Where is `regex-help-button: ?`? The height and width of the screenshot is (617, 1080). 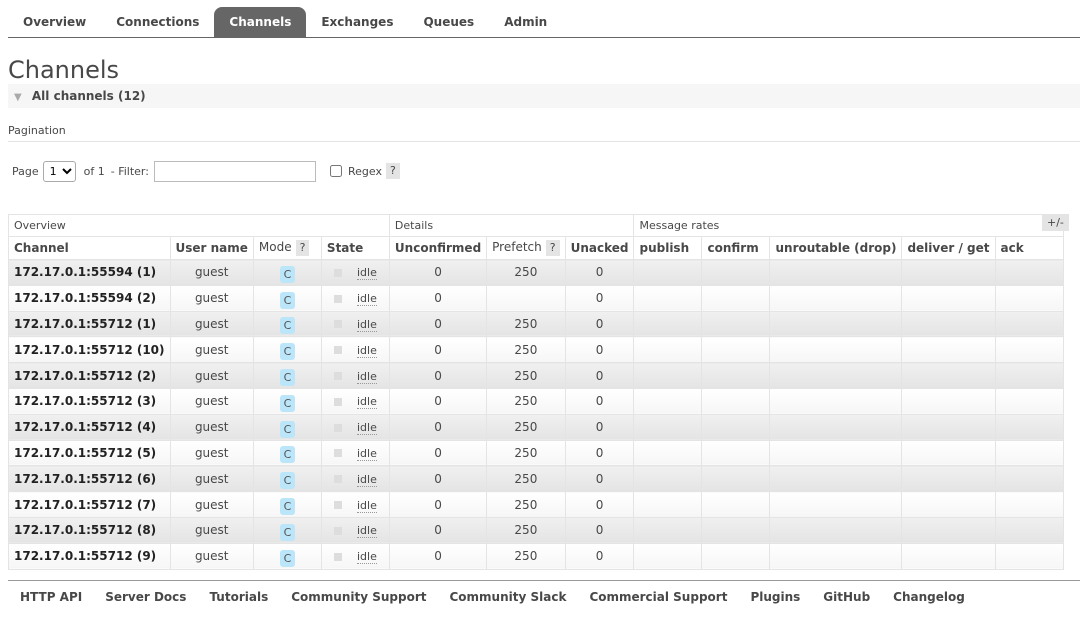
regex-help-button: ? is located at coordinates (392, 171).